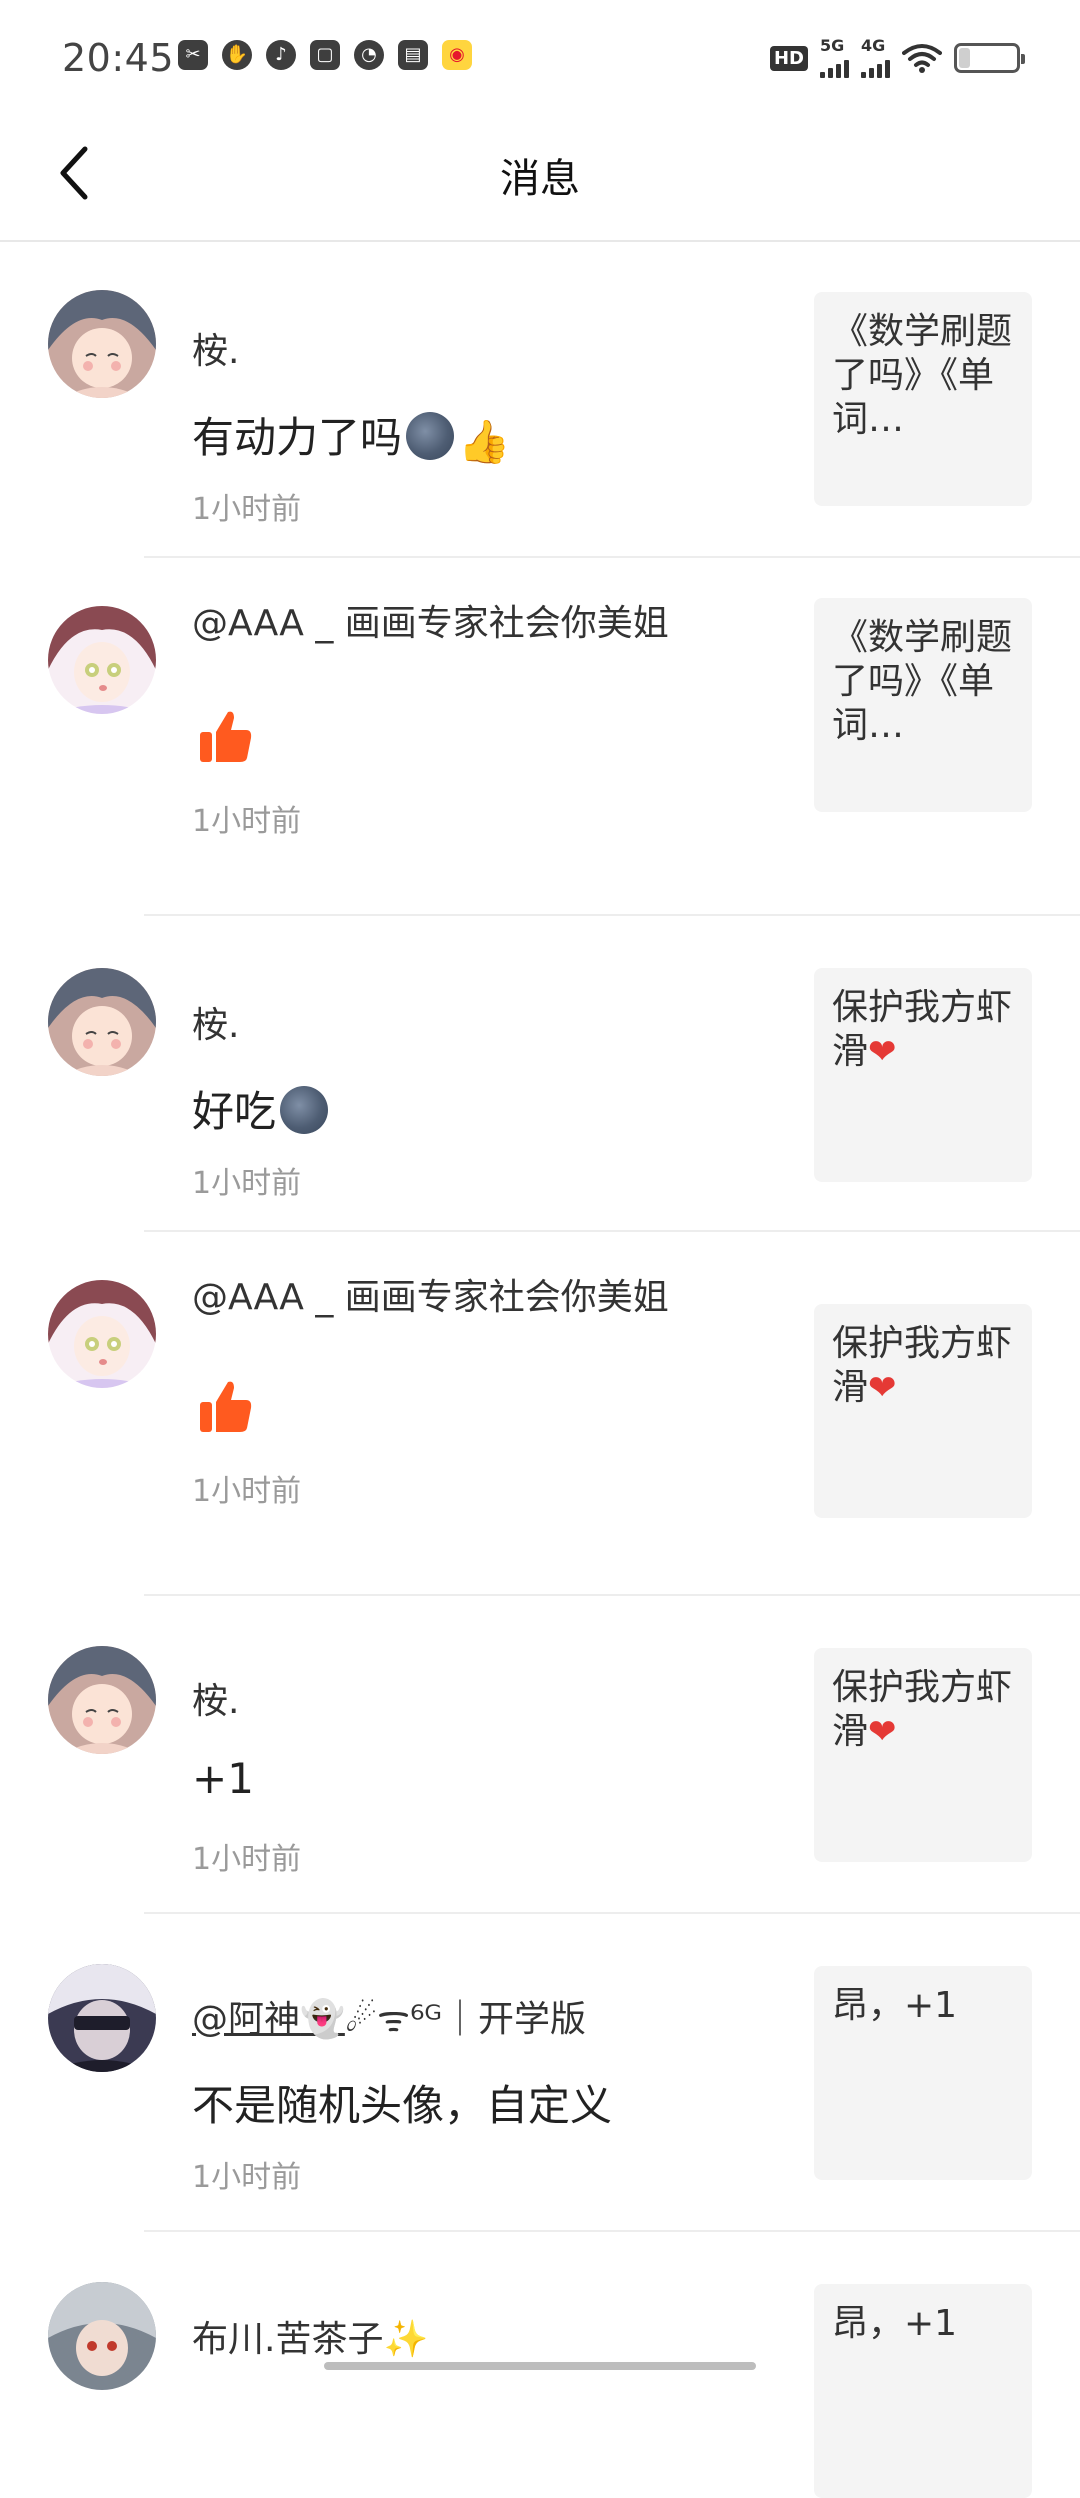 The height and width of the screenshot is (2498, 1080). What do you see at coordinates (457, 55) in the screenshot?
I see `weibo-app-icon: ◉` at bounding box center [457, 55].